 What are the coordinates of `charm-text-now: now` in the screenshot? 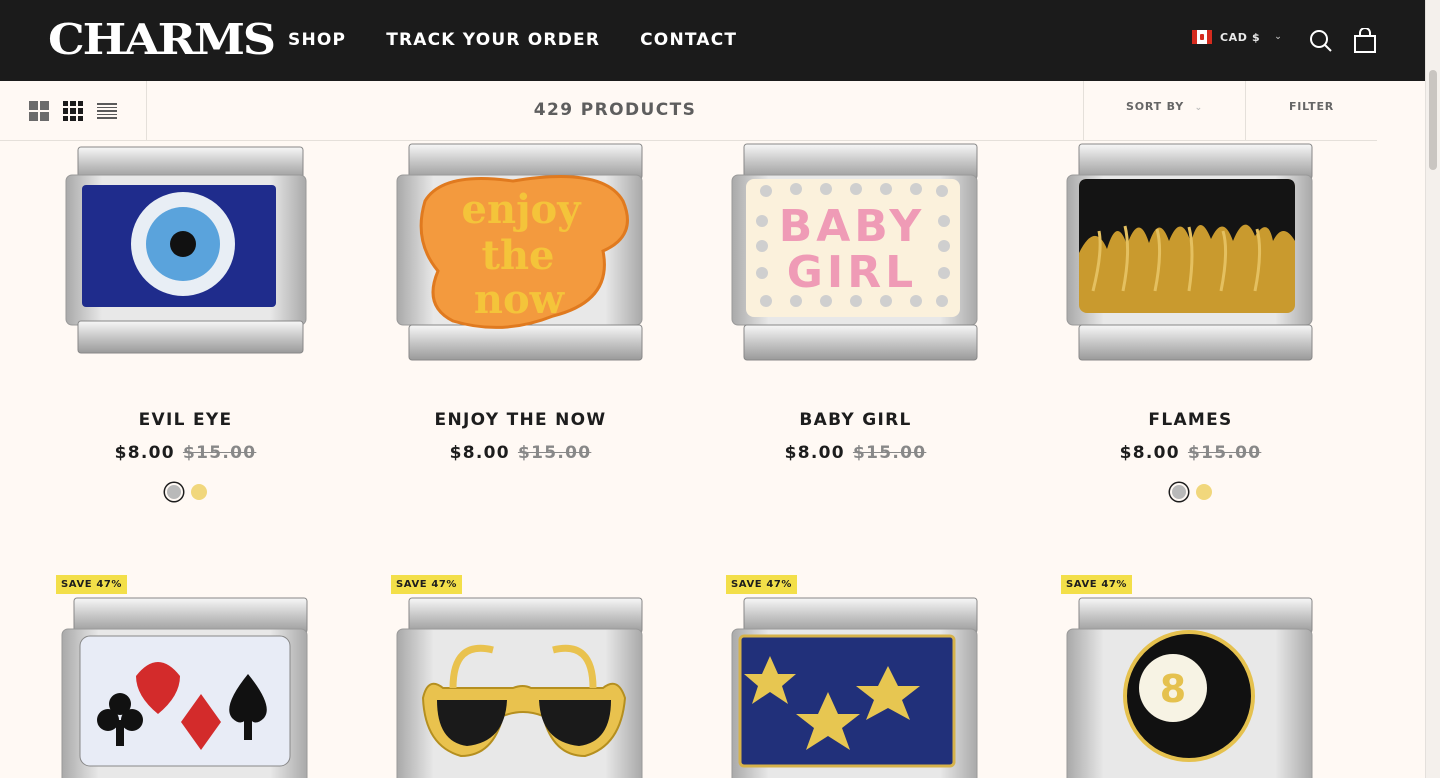 It's located at (520, 299).